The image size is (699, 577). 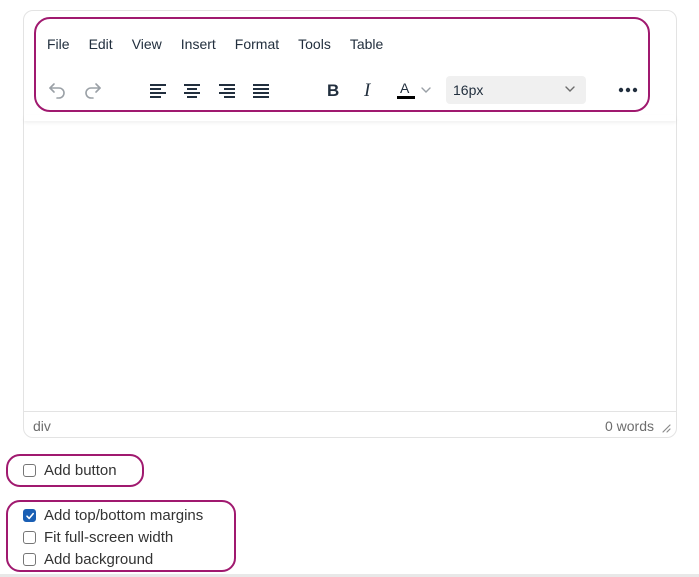 I want to click on menu-table: Table, so click(x=366, y=44).